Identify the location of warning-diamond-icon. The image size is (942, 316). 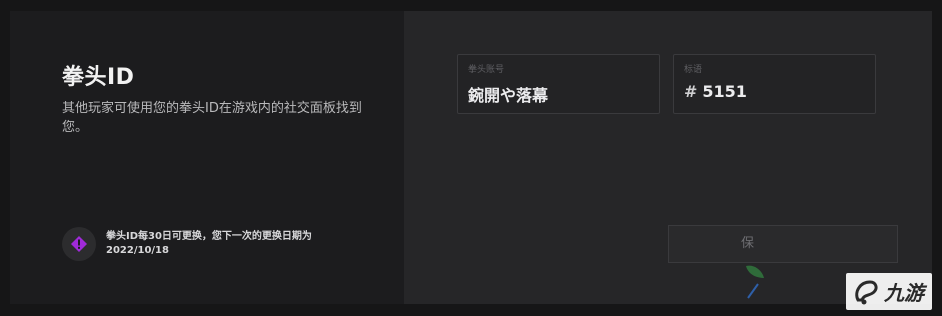
(79, 244).